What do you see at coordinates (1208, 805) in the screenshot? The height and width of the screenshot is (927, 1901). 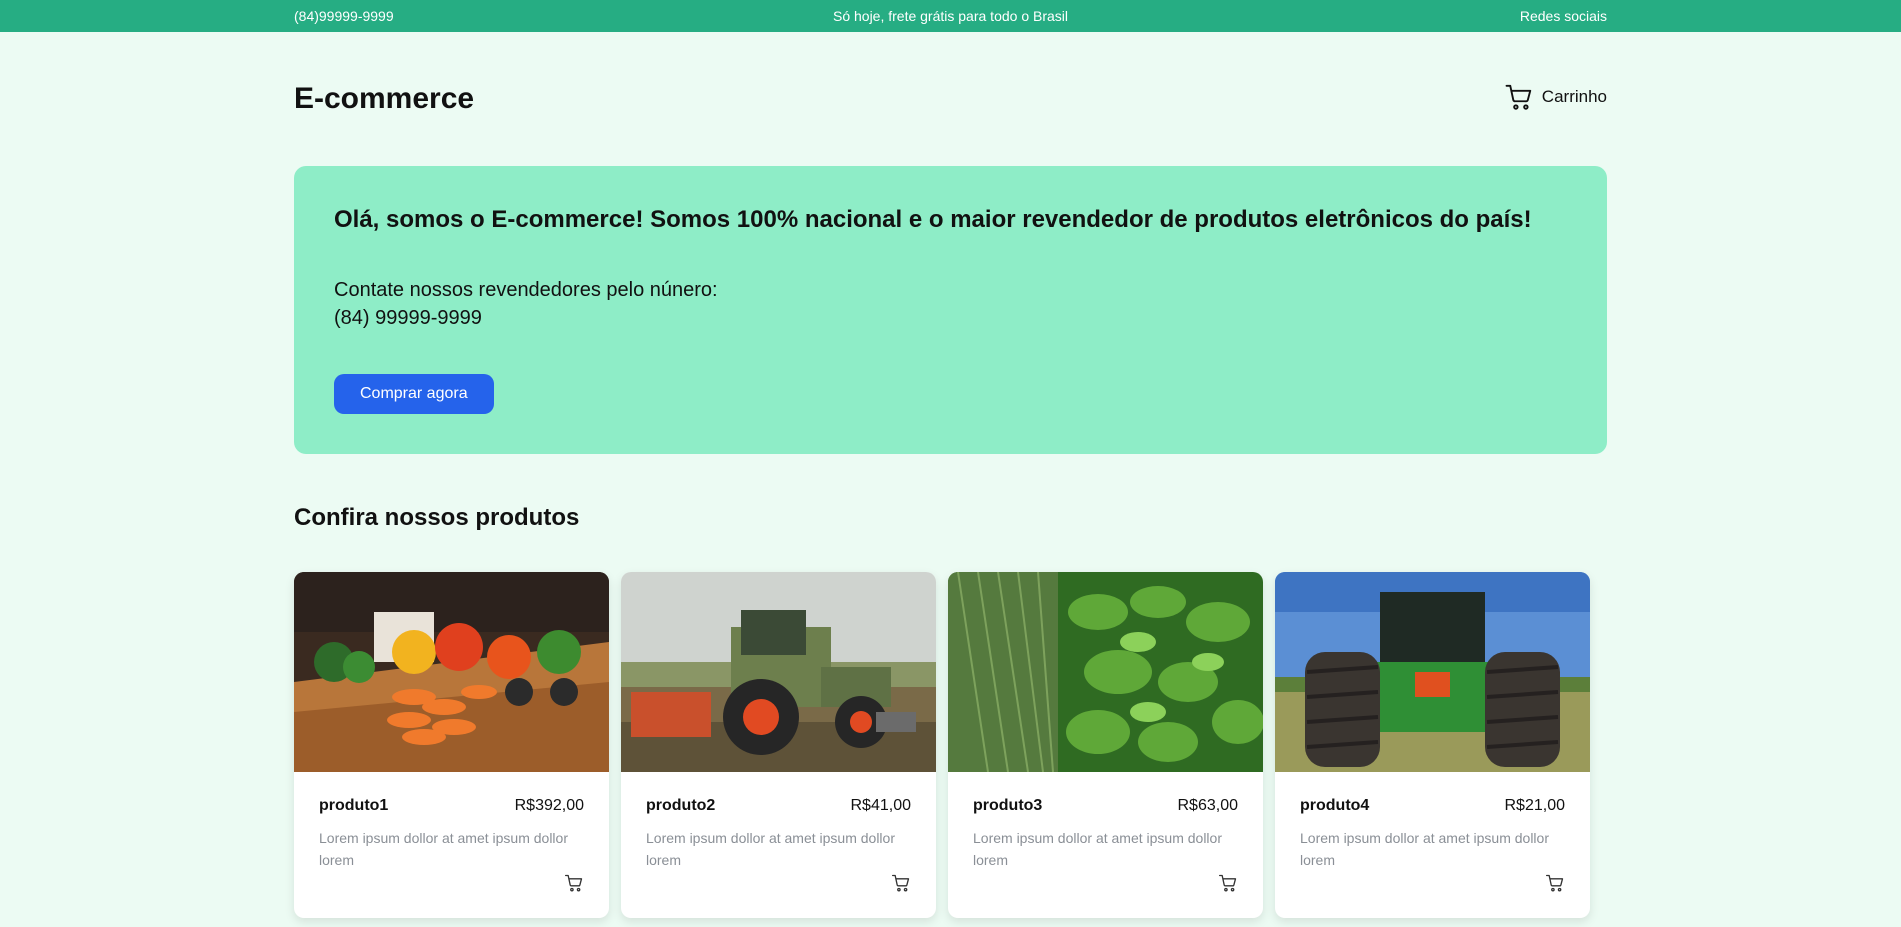 I see `product-price: R$63,00` at bounding box center [1208, 805].